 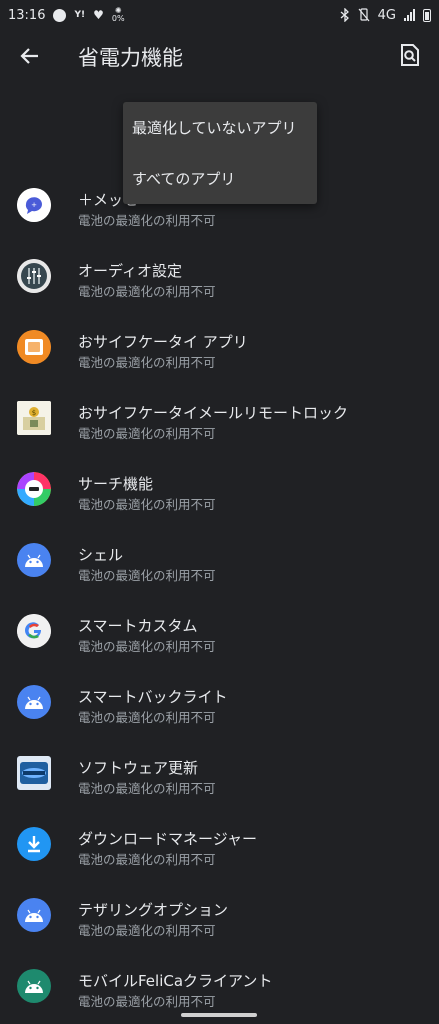 What do you see at coordinates (60, 15) in the screenshot?
I see `spotify-icon` at bounding box center [60, 15].